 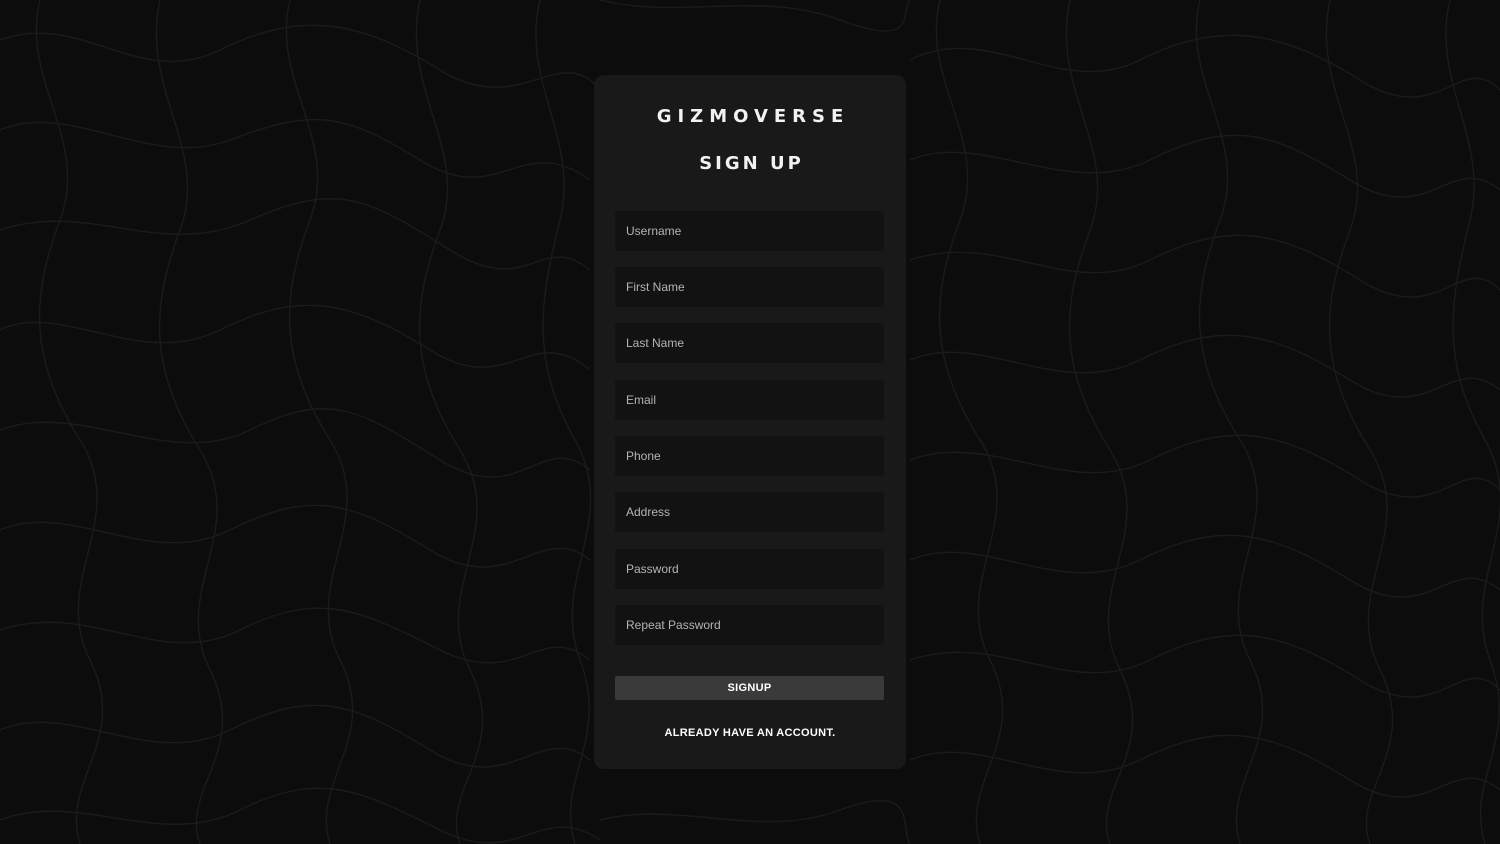 I want to click on address-input, so click(x=749, y=512).